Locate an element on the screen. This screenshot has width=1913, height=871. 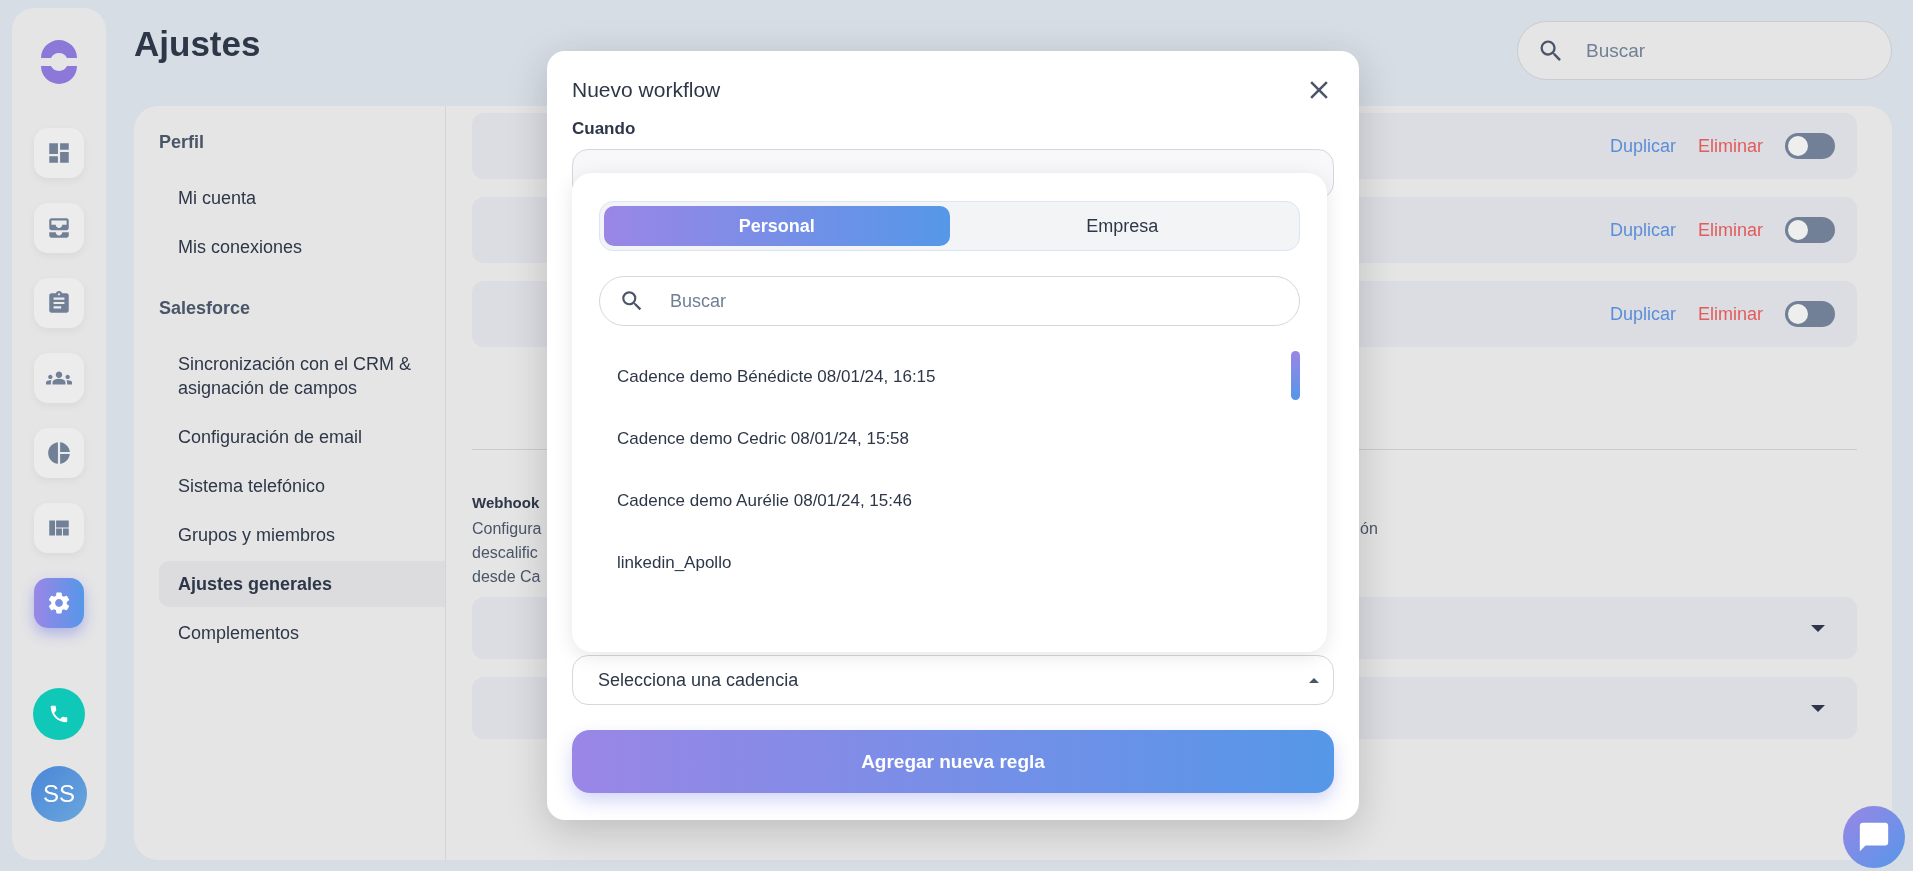
nav-item: Complementos is located at coordinates (302, 633).